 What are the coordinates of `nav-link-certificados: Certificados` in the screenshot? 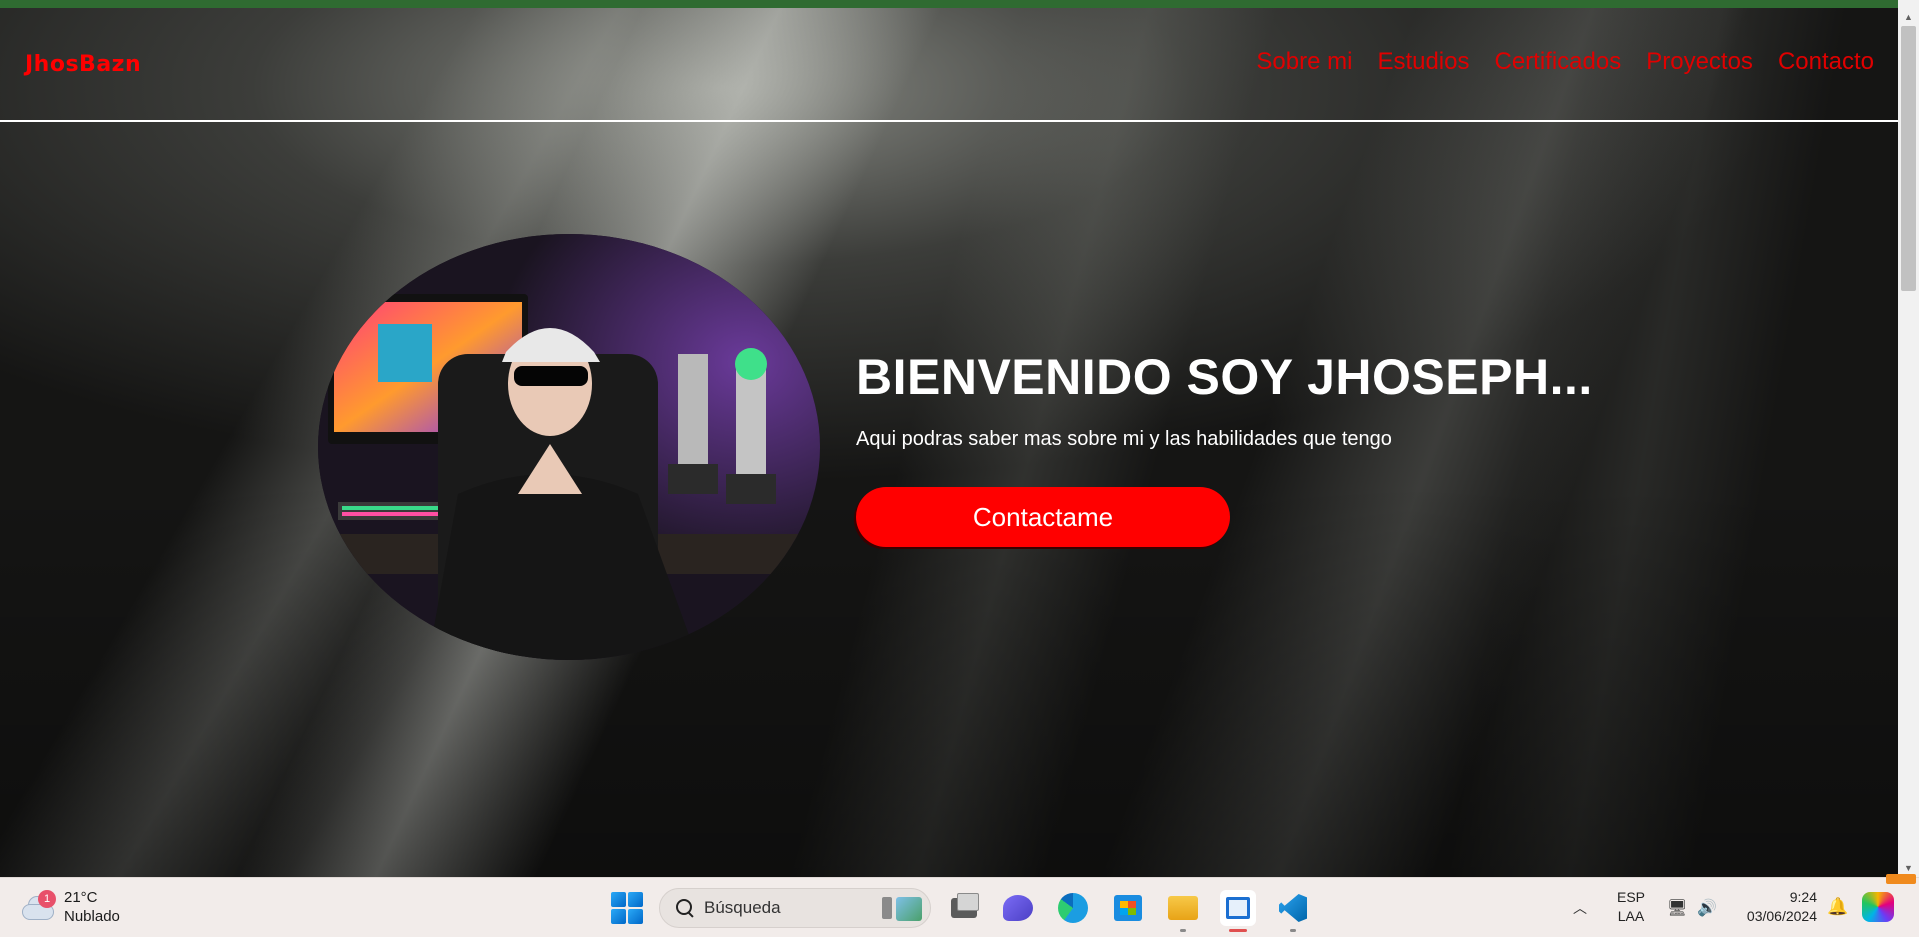 It's located at (1558, 62).